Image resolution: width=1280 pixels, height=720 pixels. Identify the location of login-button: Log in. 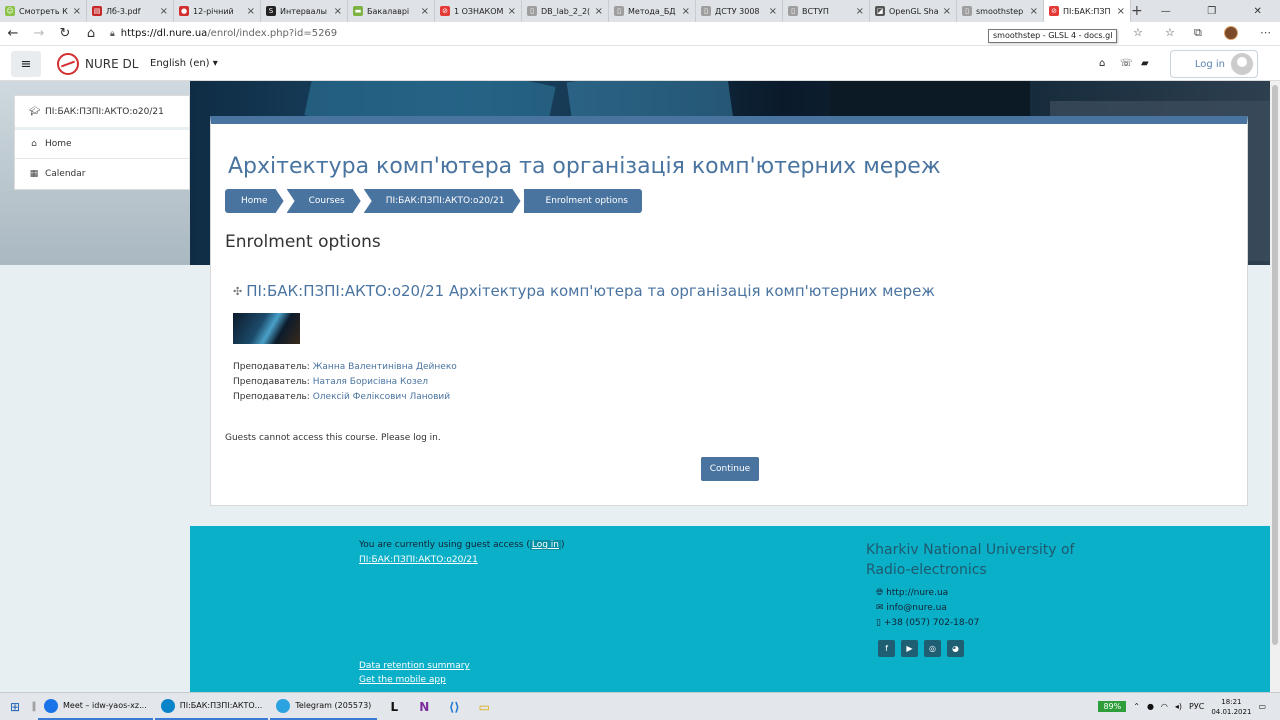
(1214, 64).